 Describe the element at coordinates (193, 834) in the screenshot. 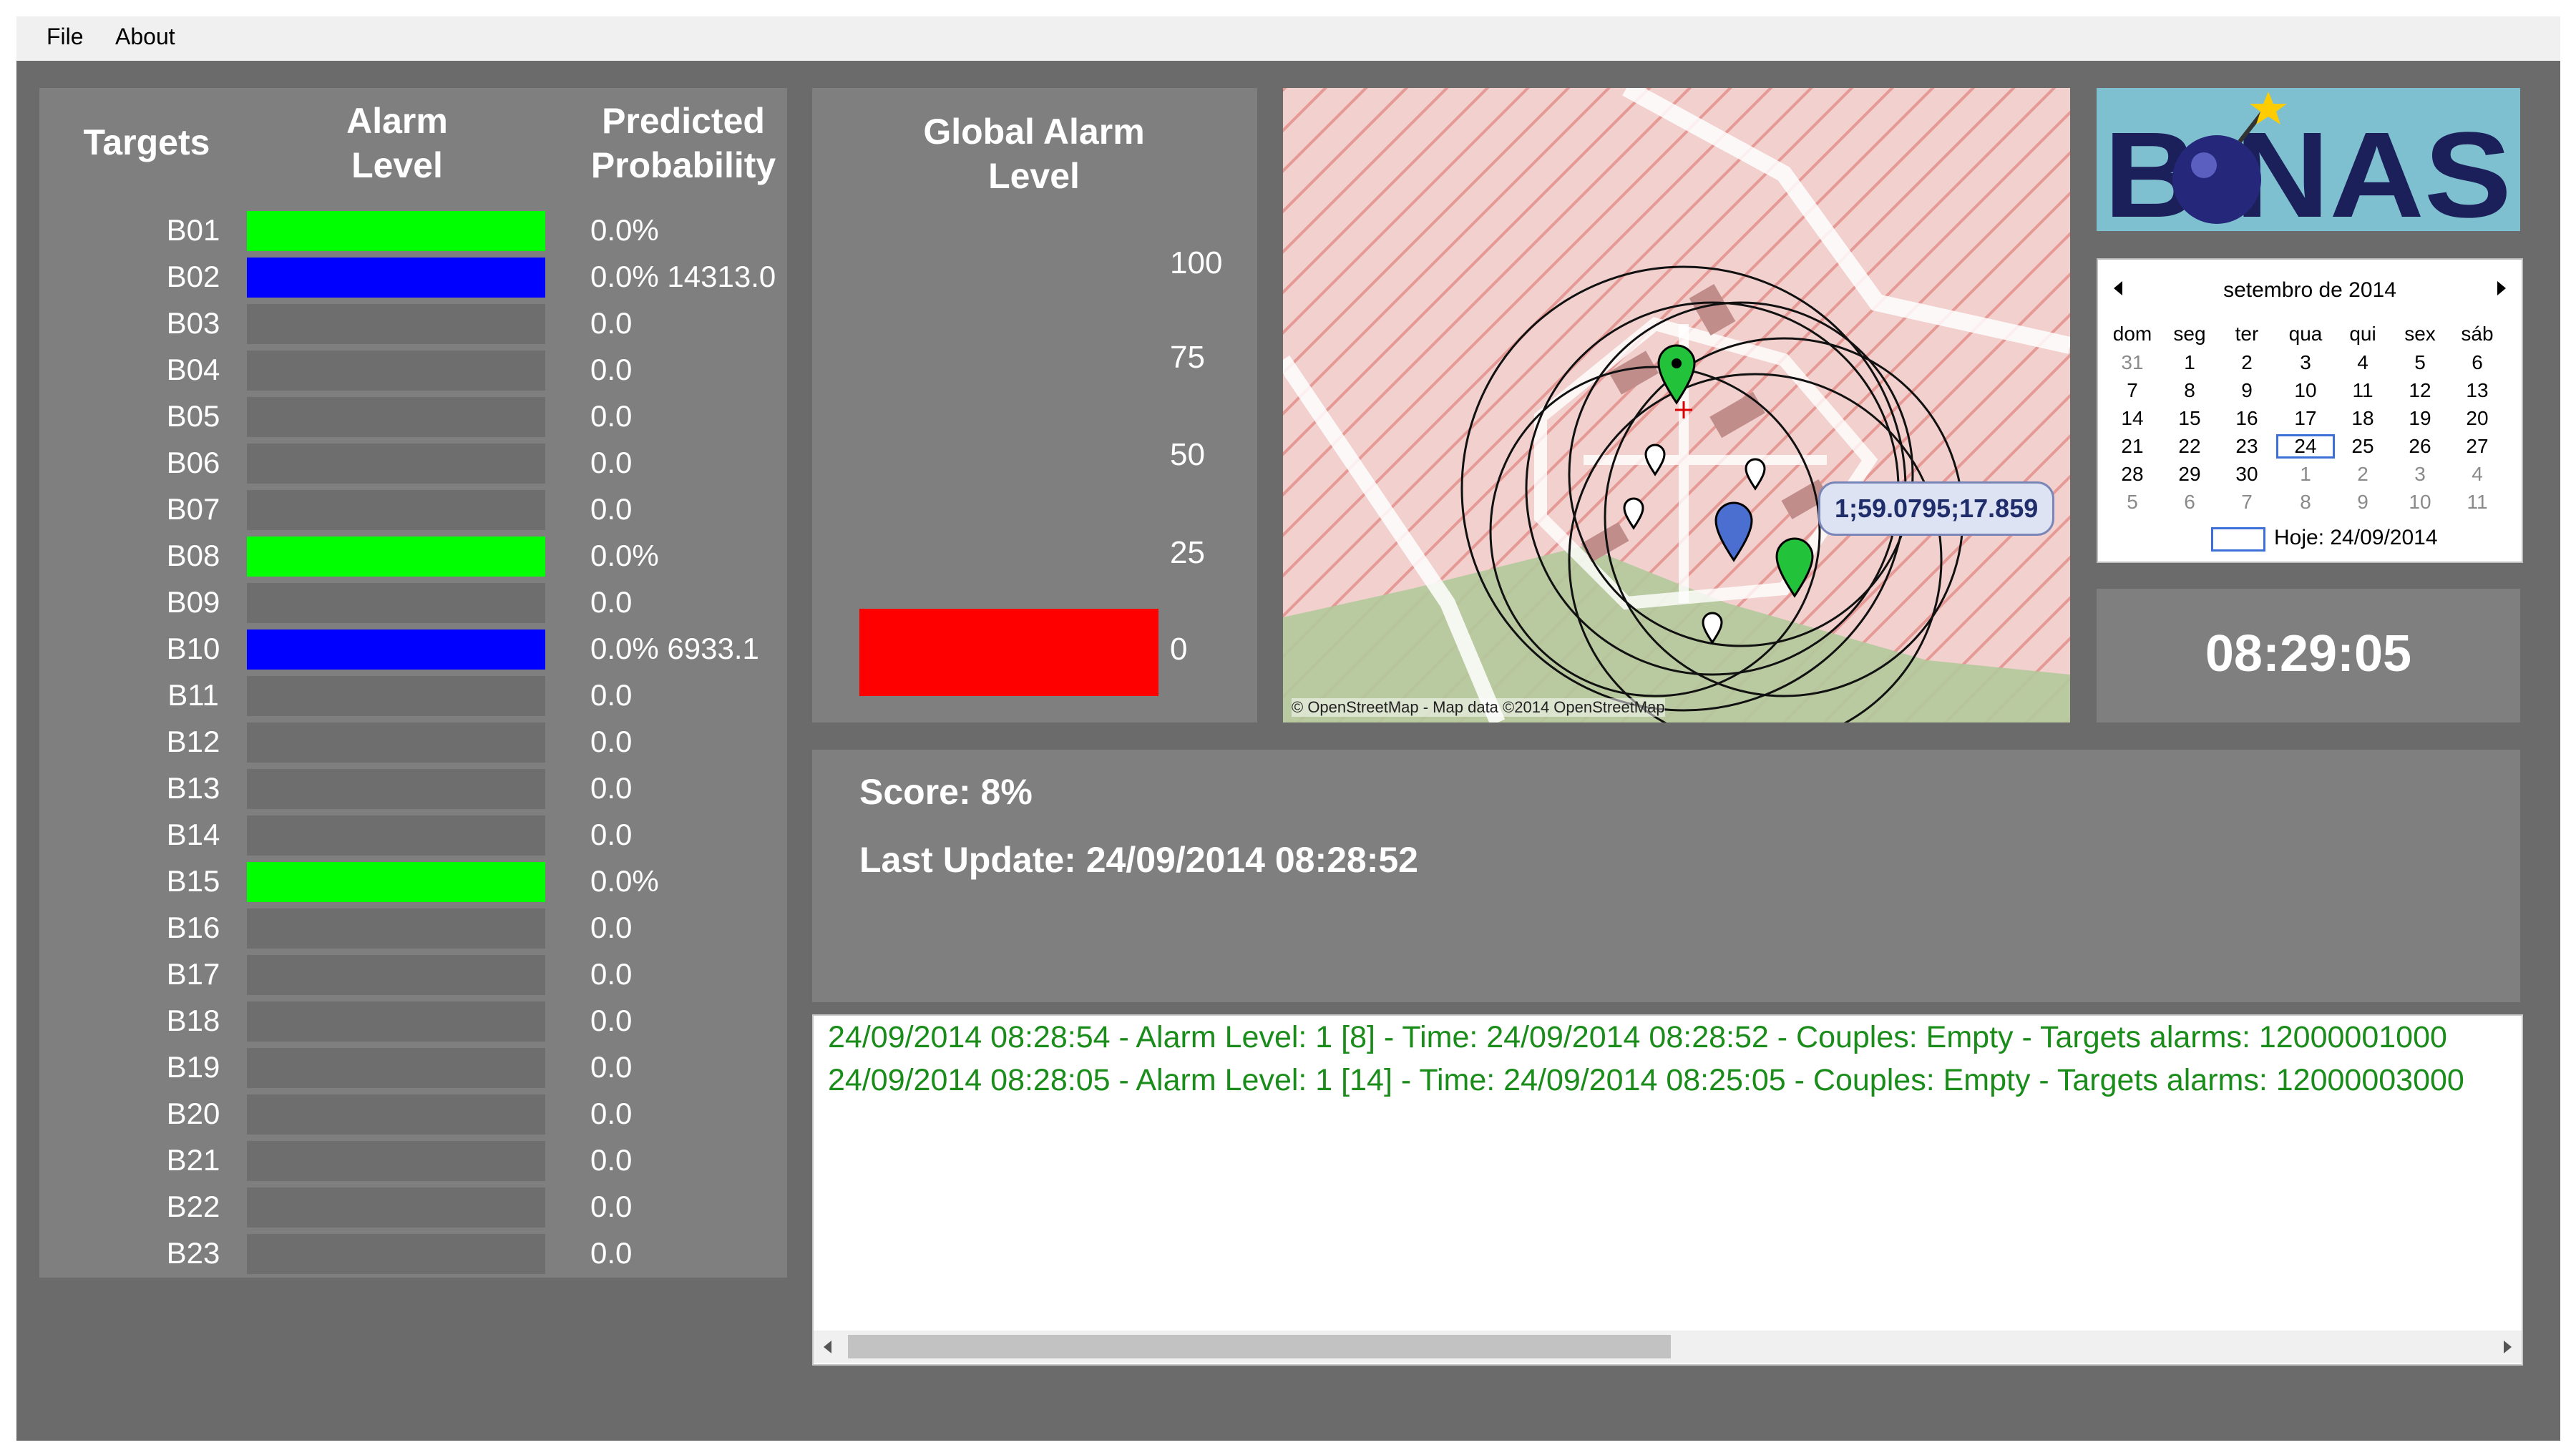

I see `target-label: B14` at that location.